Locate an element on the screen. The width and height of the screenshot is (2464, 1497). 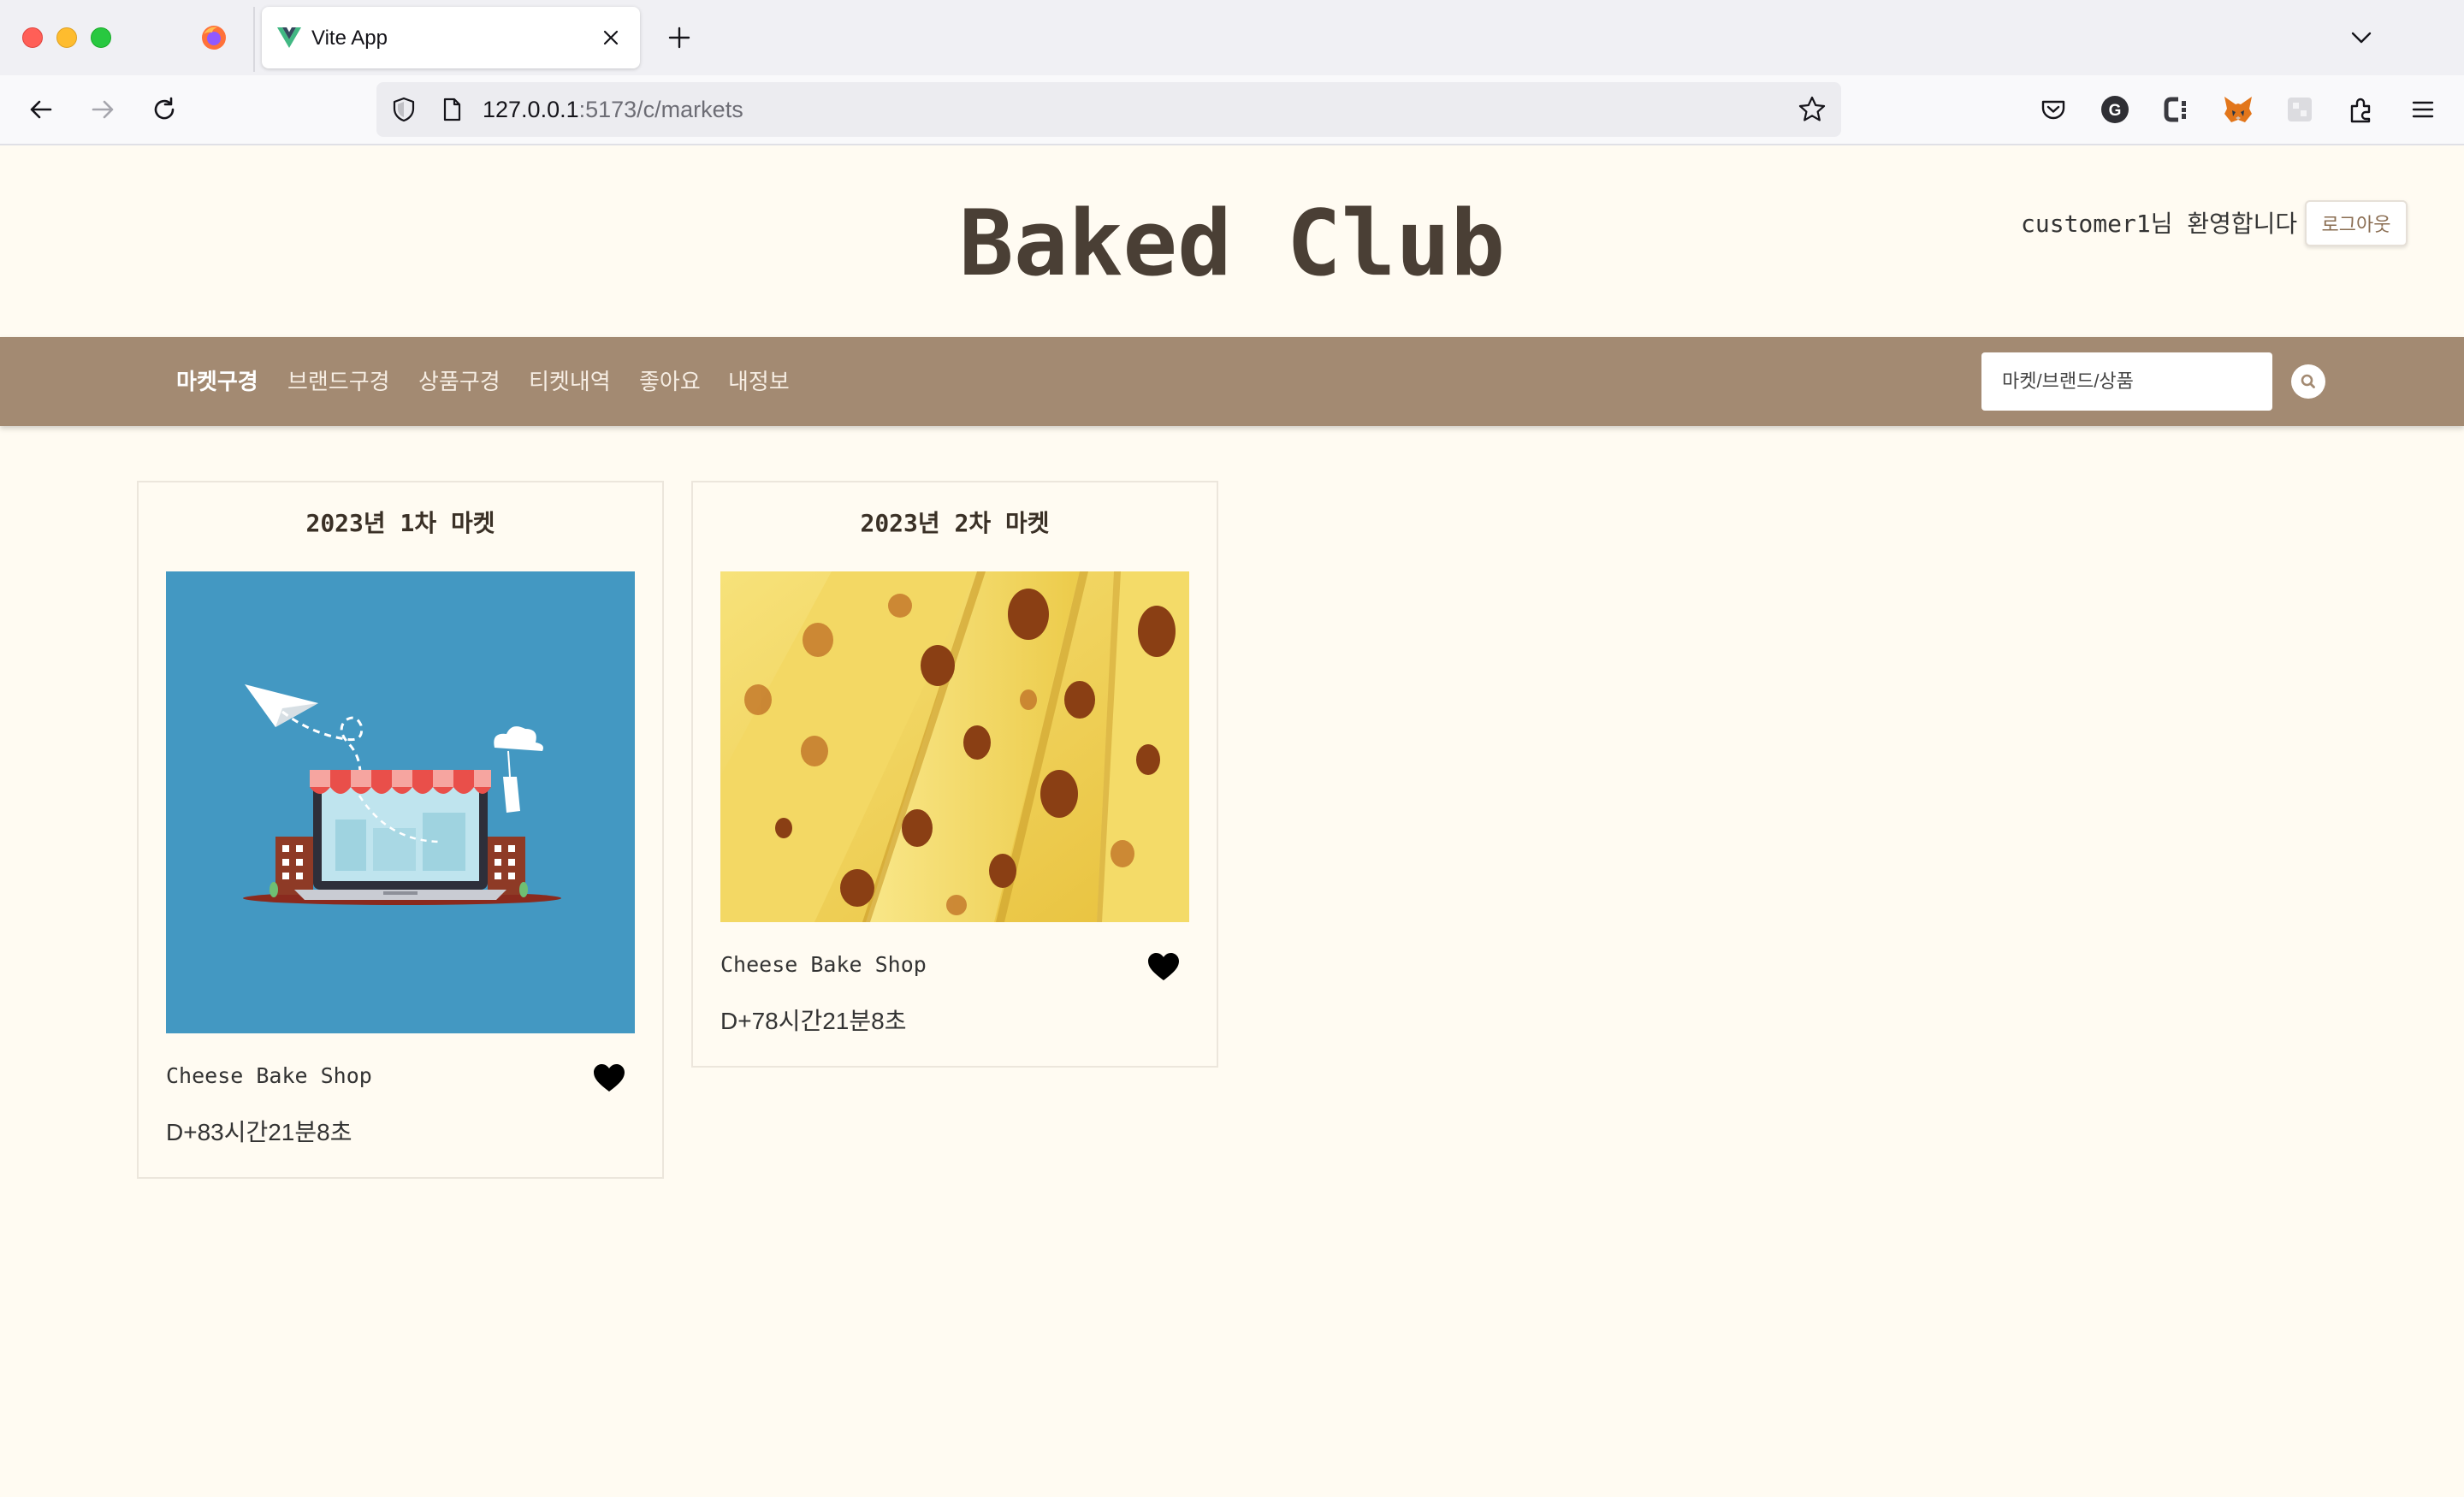
bookmark-star-icon is located at coordinates (1812, 109).